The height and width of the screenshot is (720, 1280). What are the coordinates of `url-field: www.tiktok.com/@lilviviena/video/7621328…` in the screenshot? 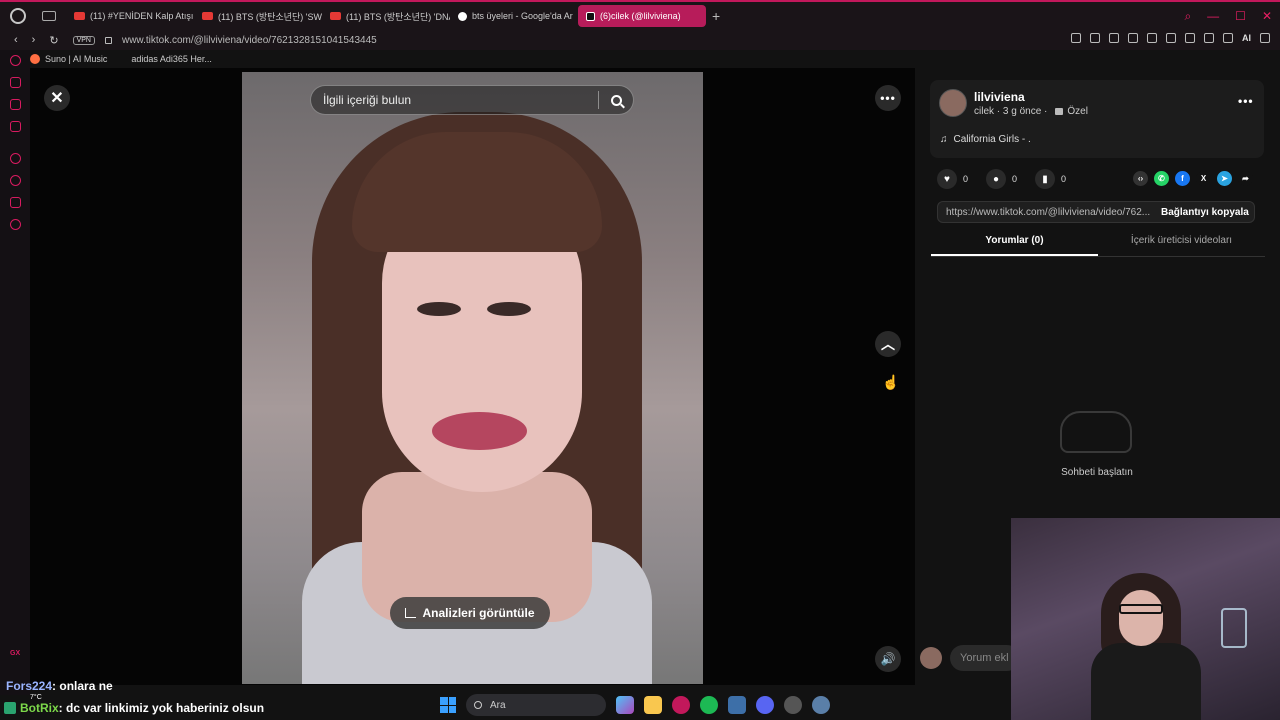 It's located at (249, 40).